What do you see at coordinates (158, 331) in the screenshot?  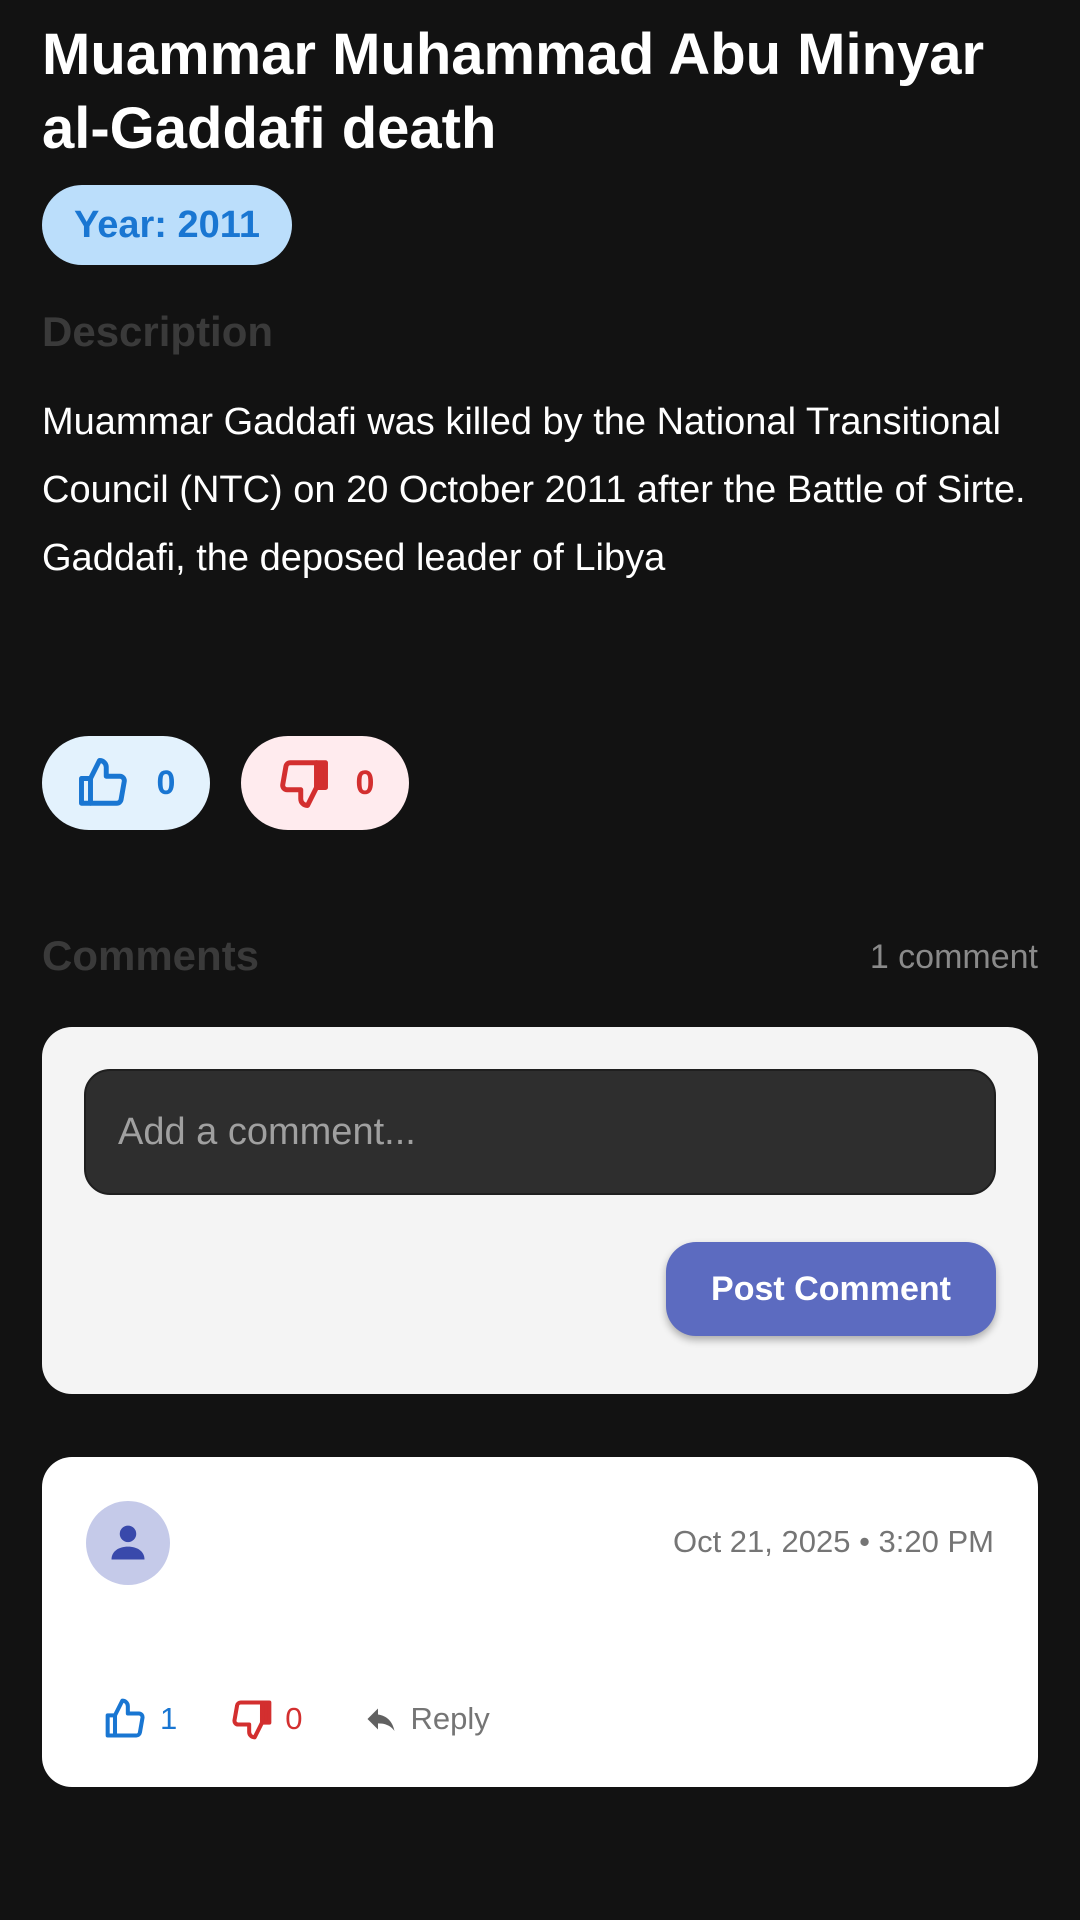 I see `description-heading: Description` at bounding box center [158, 331].